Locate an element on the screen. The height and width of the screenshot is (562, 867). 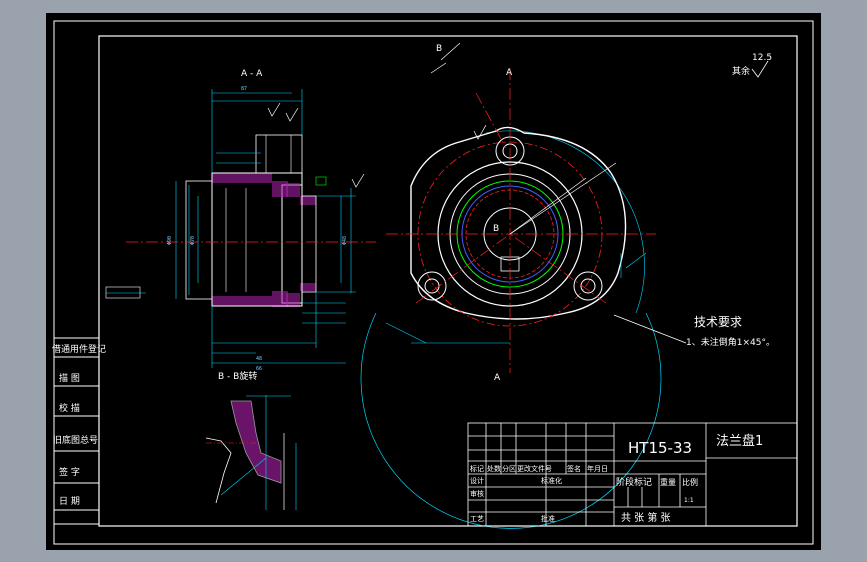
svg-text: 共 张 第 张 is located at coordinates (646, 517).